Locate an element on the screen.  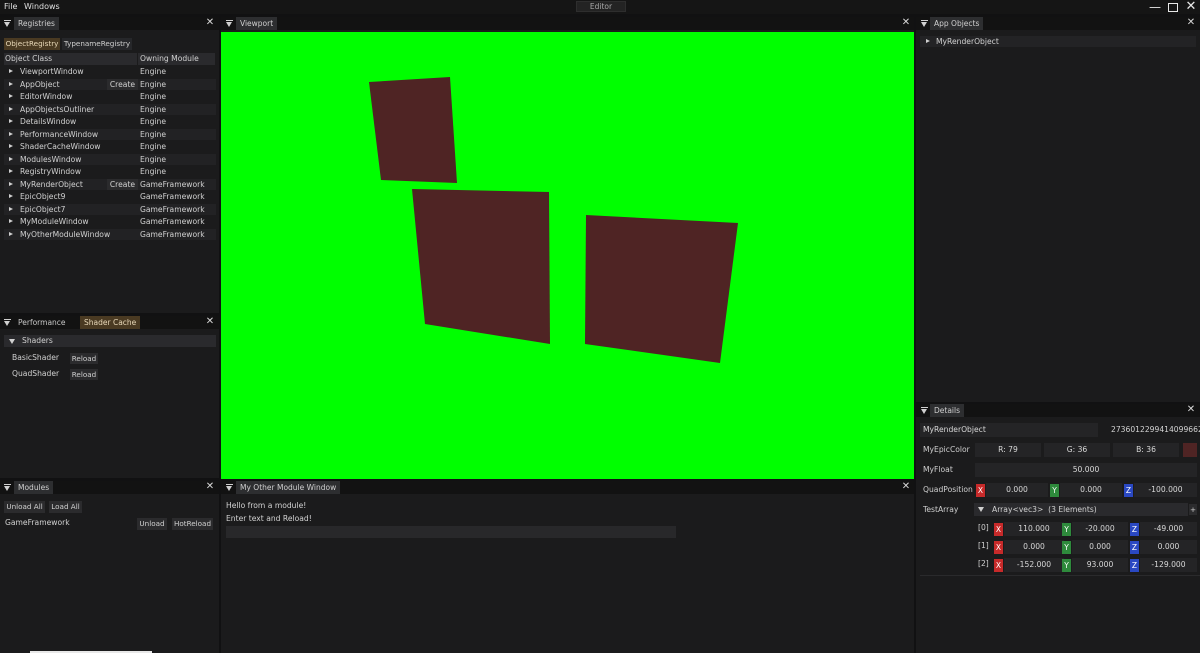
menu-windows: Windows is located at coordinates (42, 6).